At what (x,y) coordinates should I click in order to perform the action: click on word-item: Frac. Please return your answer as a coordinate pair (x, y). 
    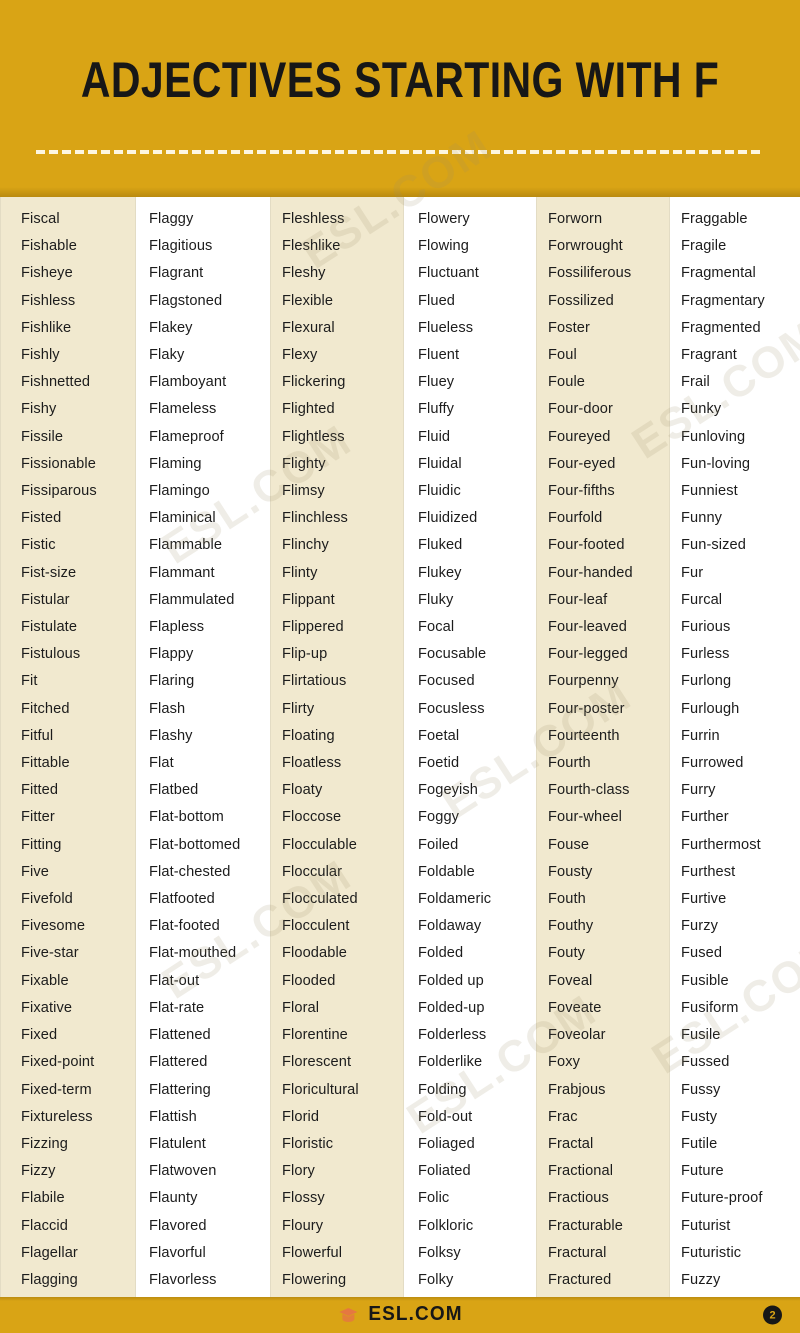
    Looking at the image, I should click on (563, 1116).